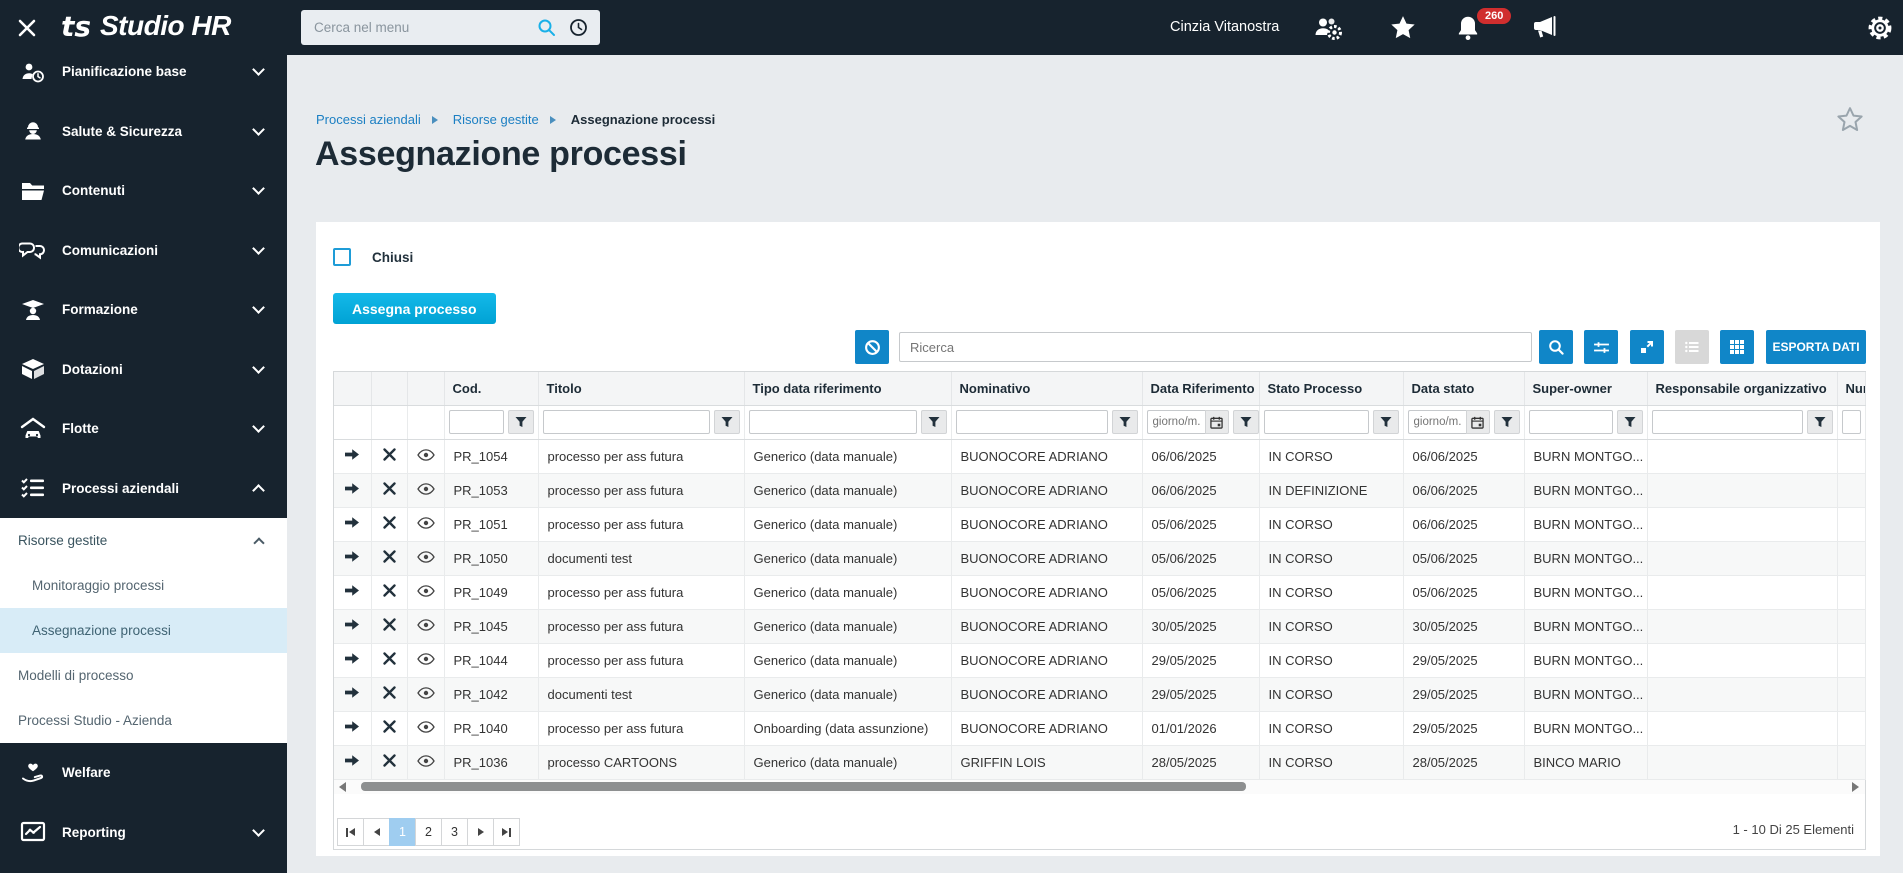 Image resolution: width=1903 pixels, height=873 pixels. I want to click on search-button, so click(1556, 347).